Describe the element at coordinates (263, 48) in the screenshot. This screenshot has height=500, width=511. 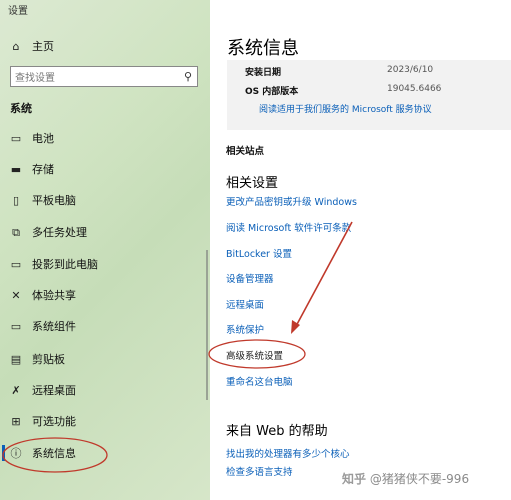
I see `page-title: 系统信息` at that location.